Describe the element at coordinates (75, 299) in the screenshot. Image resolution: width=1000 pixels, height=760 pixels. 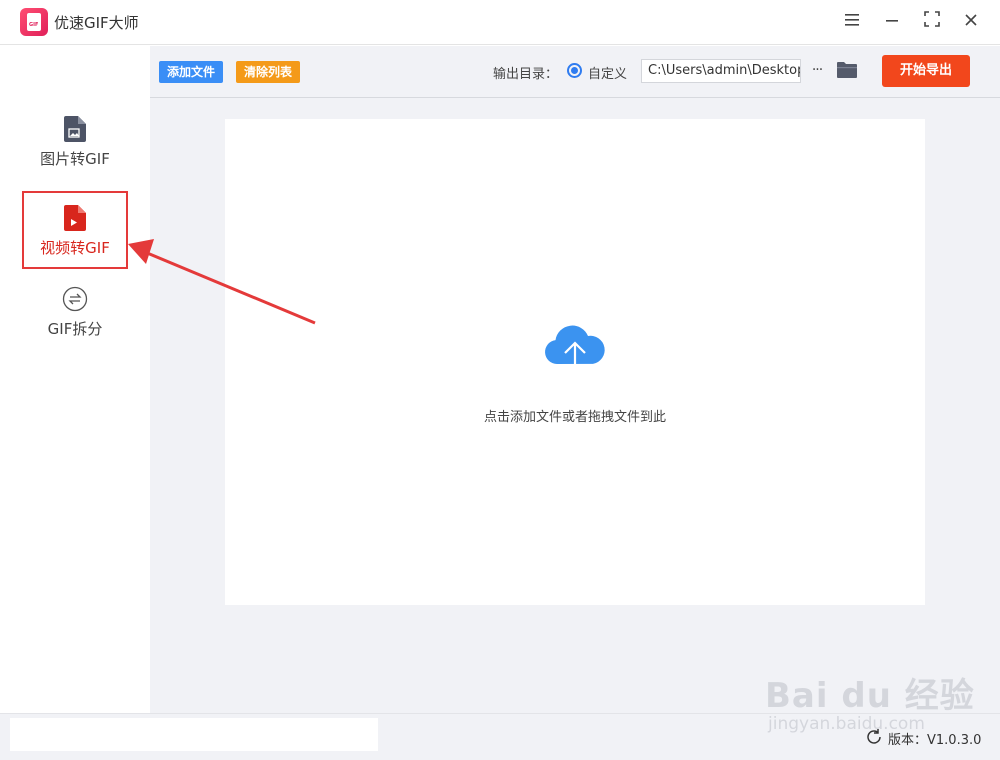
I see `split-icon` at that location.